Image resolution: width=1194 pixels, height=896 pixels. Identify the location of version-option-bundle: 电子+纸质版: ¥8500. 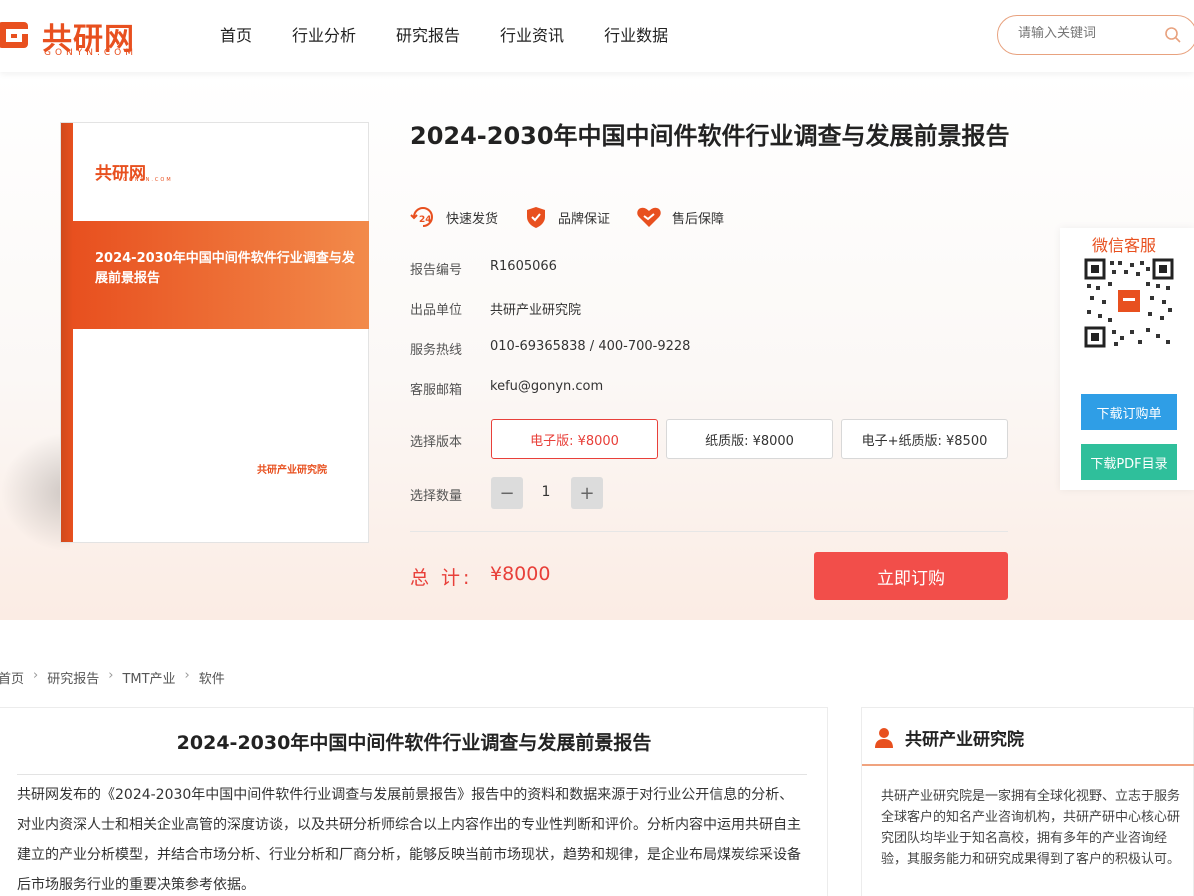
(924, 439).